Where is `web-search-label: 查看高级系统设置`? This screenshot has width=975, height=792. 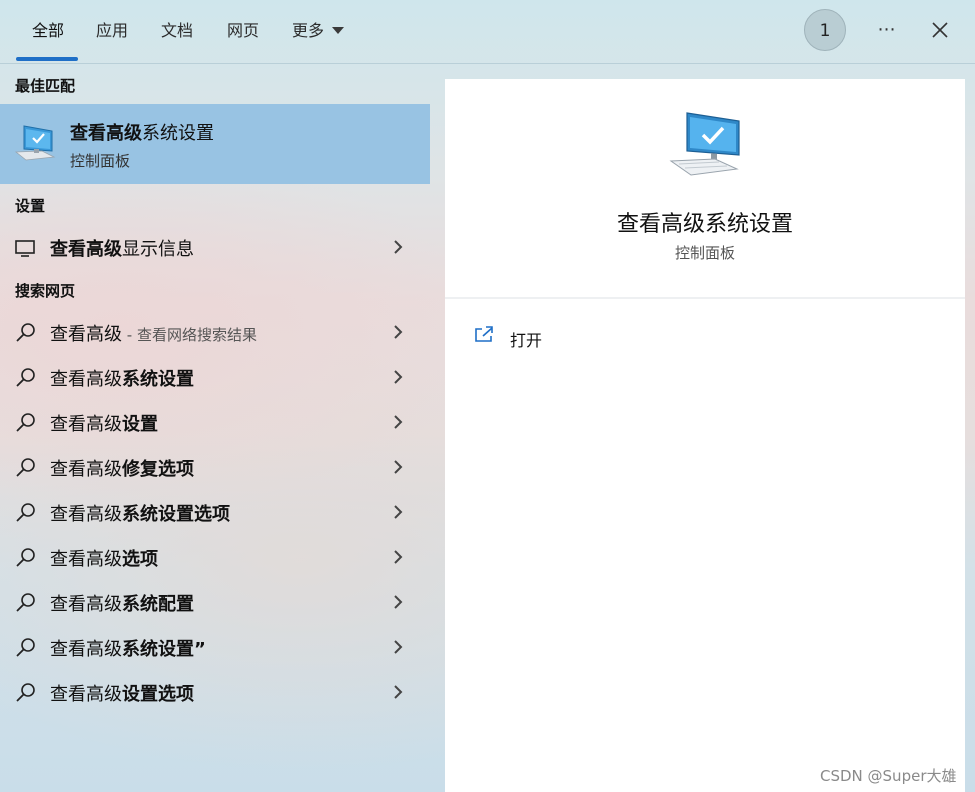
web-search-label: 查看高级系统设置 is located at coordinates (122, 379).